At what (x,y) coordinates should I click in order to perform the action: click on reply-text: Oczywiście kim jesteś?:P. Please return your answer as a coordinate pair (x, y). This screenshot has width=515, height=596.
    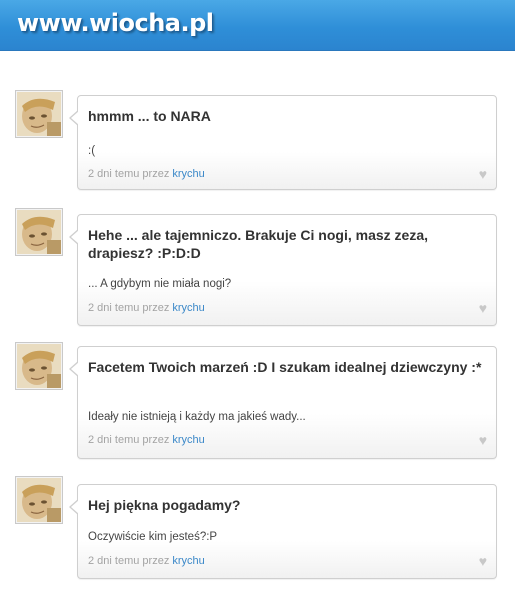
    Looking at the image, I should click on (153, 537).